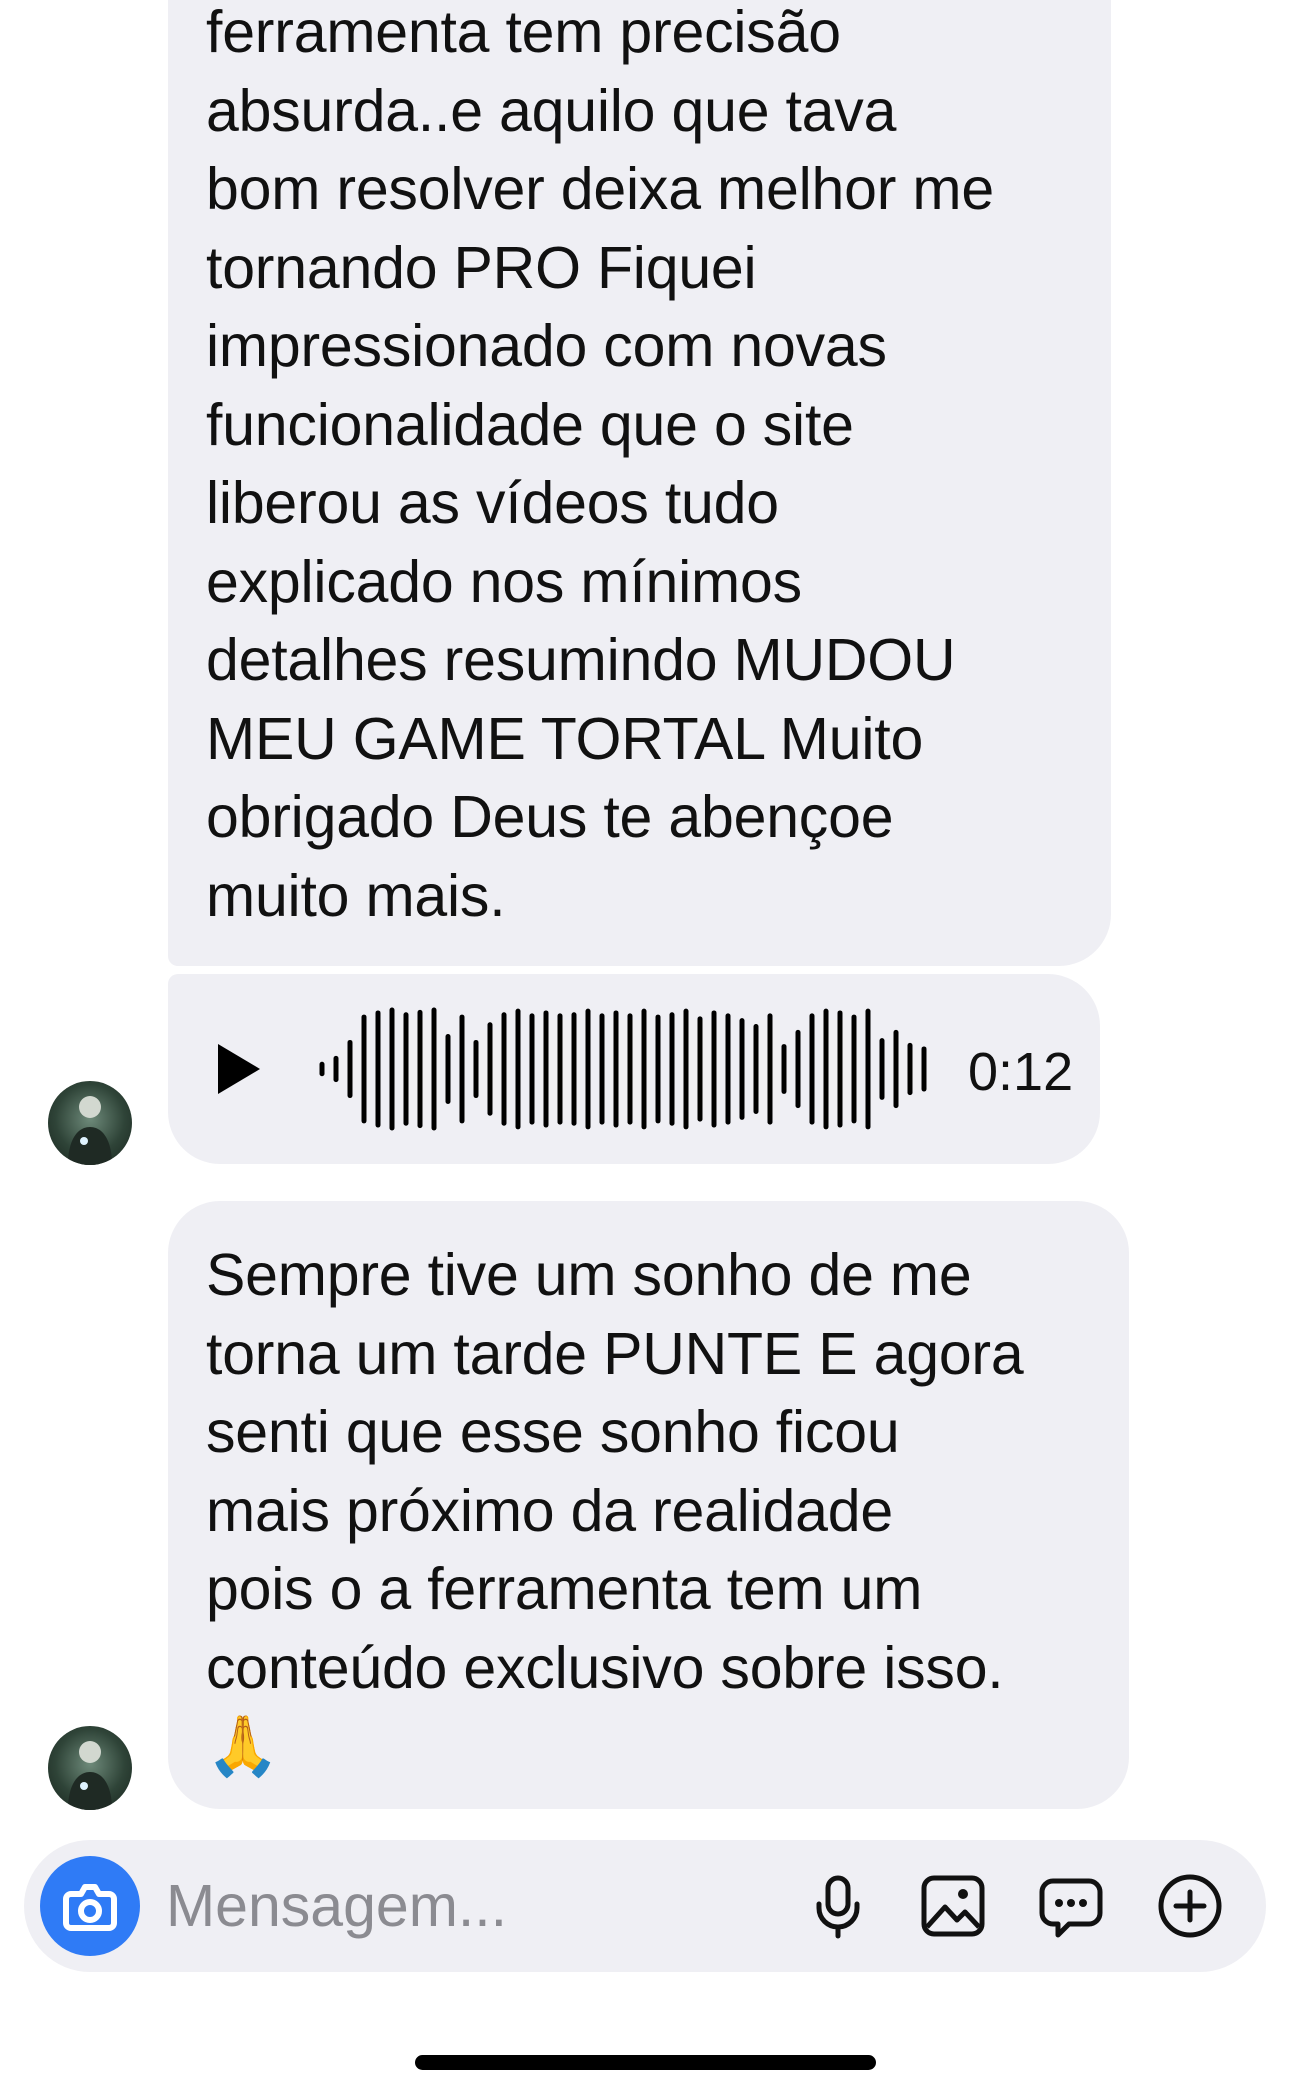 Image resolution: width=1290 pixels, height=2091 pixels. I want to click on praying-hands-emoji: 🙏, so click(243, 1745).